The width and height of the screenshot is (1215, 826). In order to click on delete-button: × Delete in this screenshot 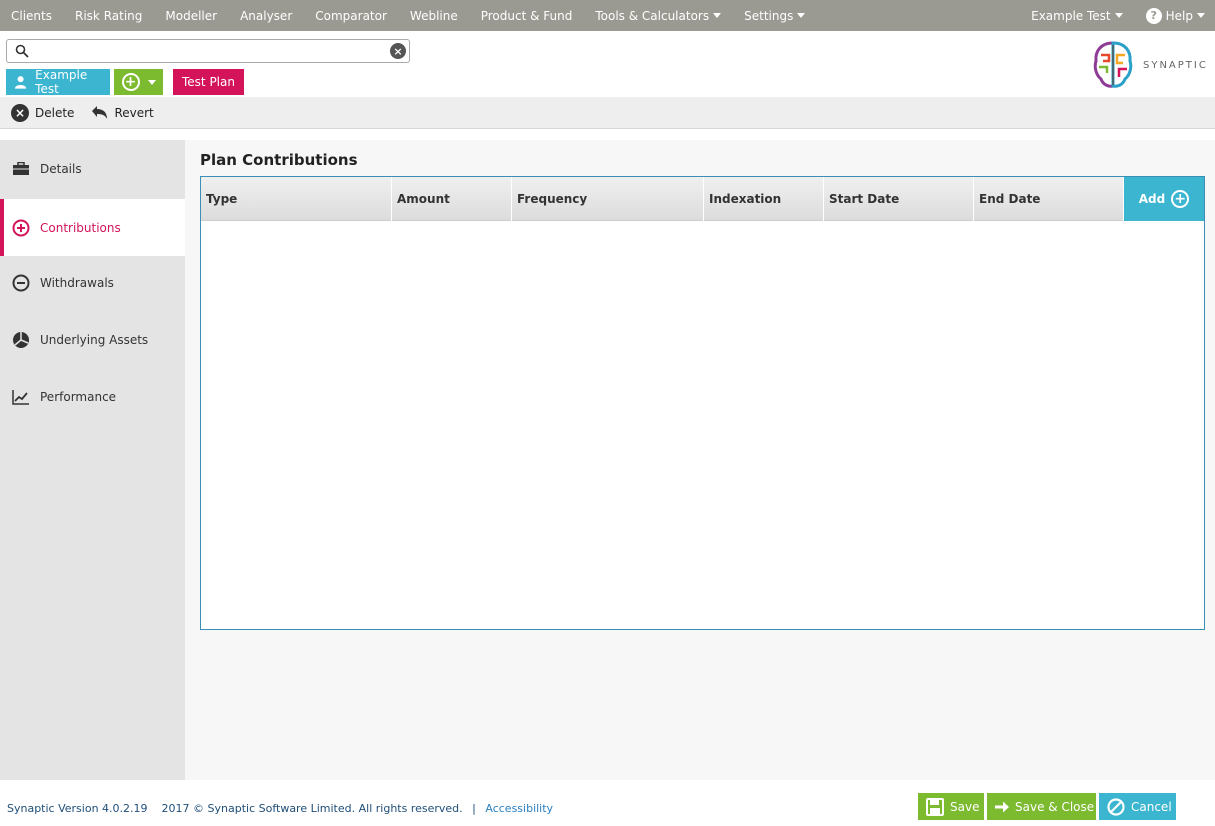, I will do `click(42, 112)`.